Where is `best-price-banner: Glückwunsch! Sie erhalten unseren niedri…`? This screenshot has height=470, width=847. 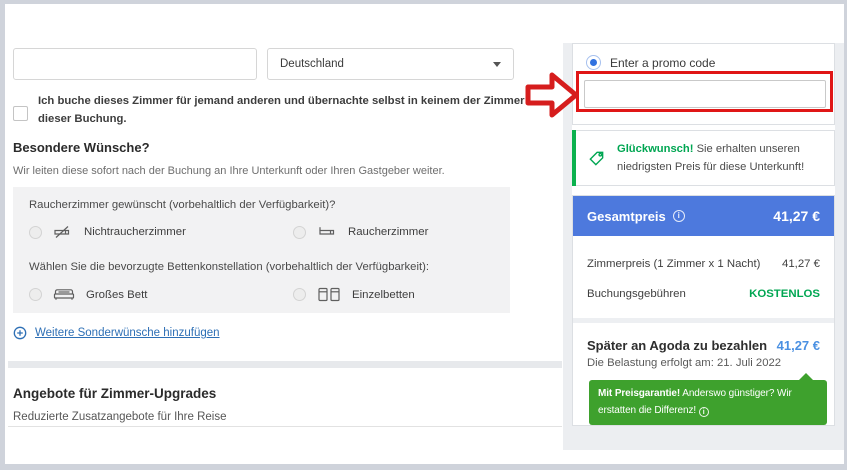
best-price-banner: Glückwunsch! Sie erhalten unseren niedri… is located at coordinates (703, 158).